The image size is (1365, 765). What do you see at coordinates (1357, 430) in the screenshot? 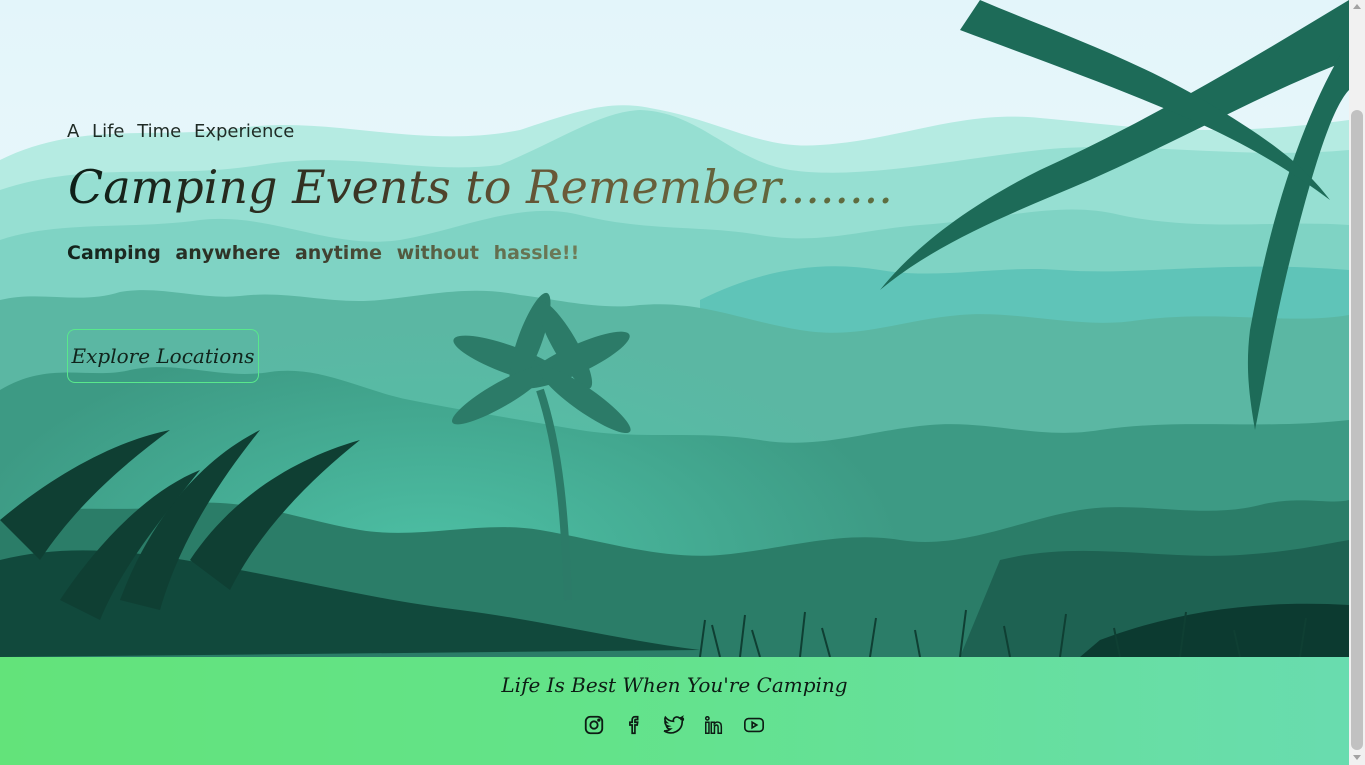
I see `scrollbar-thumb` at bounding box center [1357, 430].